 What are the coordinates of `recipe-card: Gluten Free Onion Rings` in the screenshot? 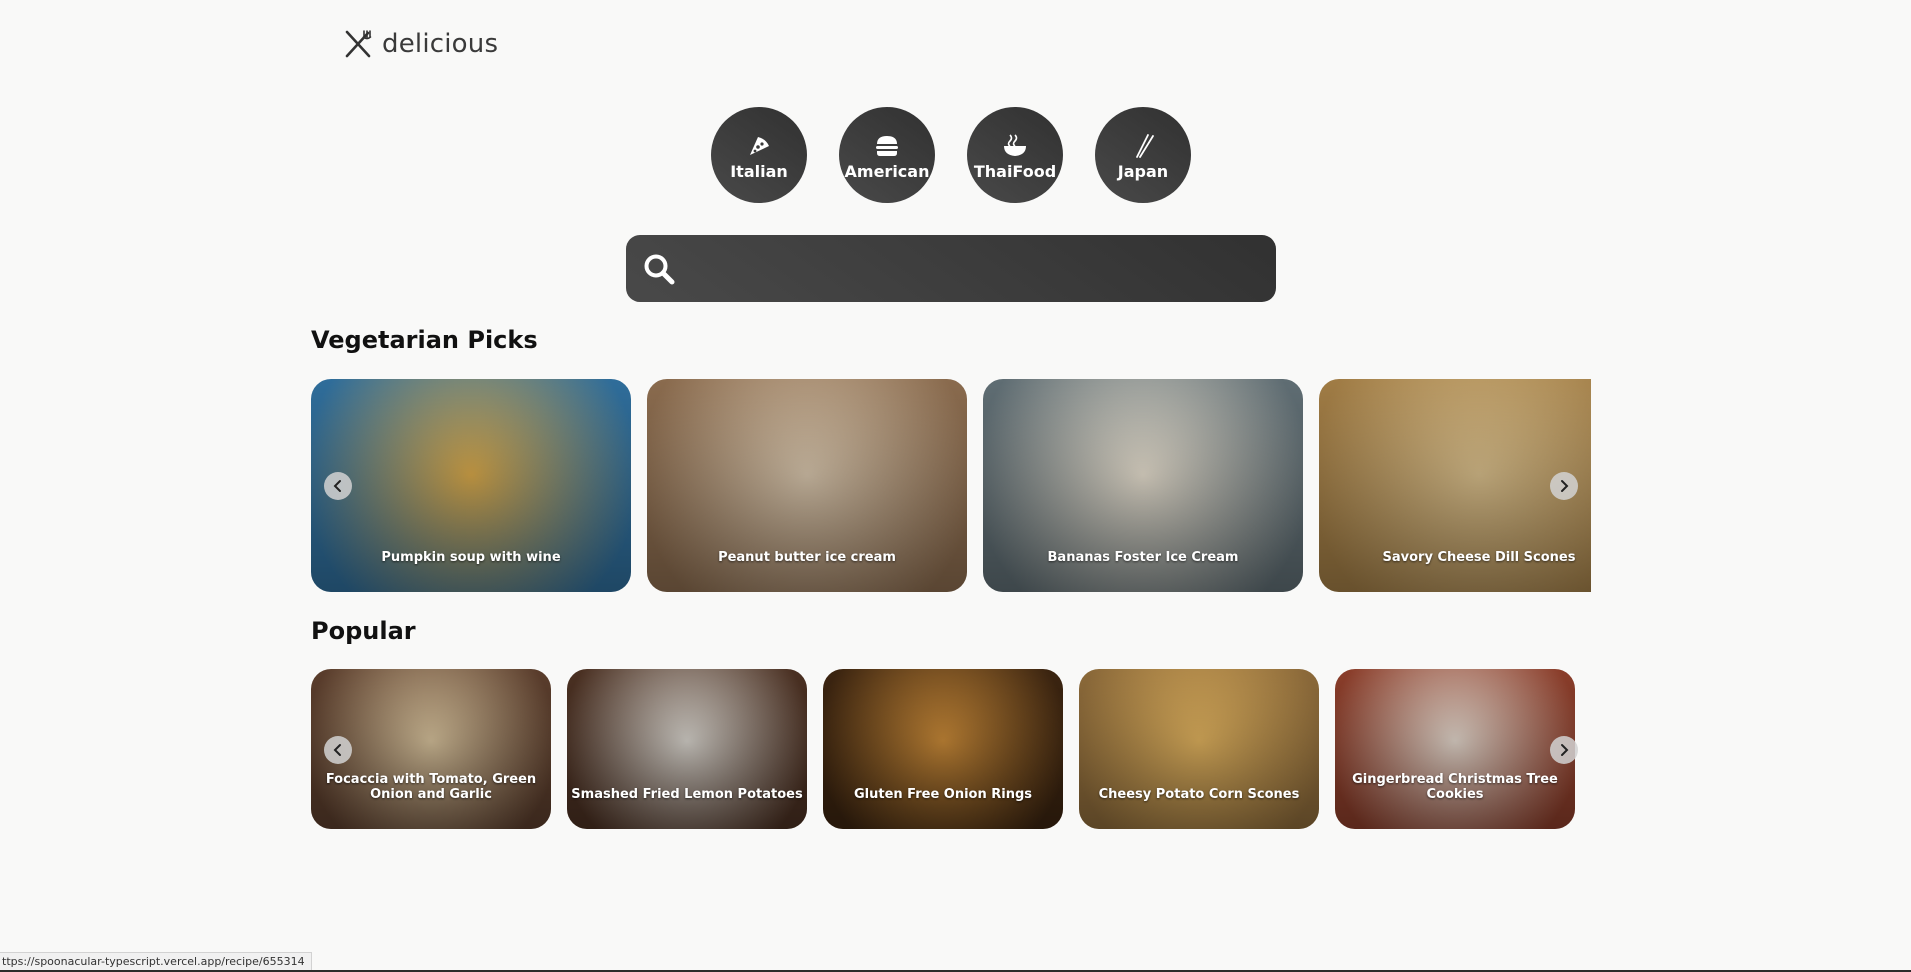 It's located at (943, 749).